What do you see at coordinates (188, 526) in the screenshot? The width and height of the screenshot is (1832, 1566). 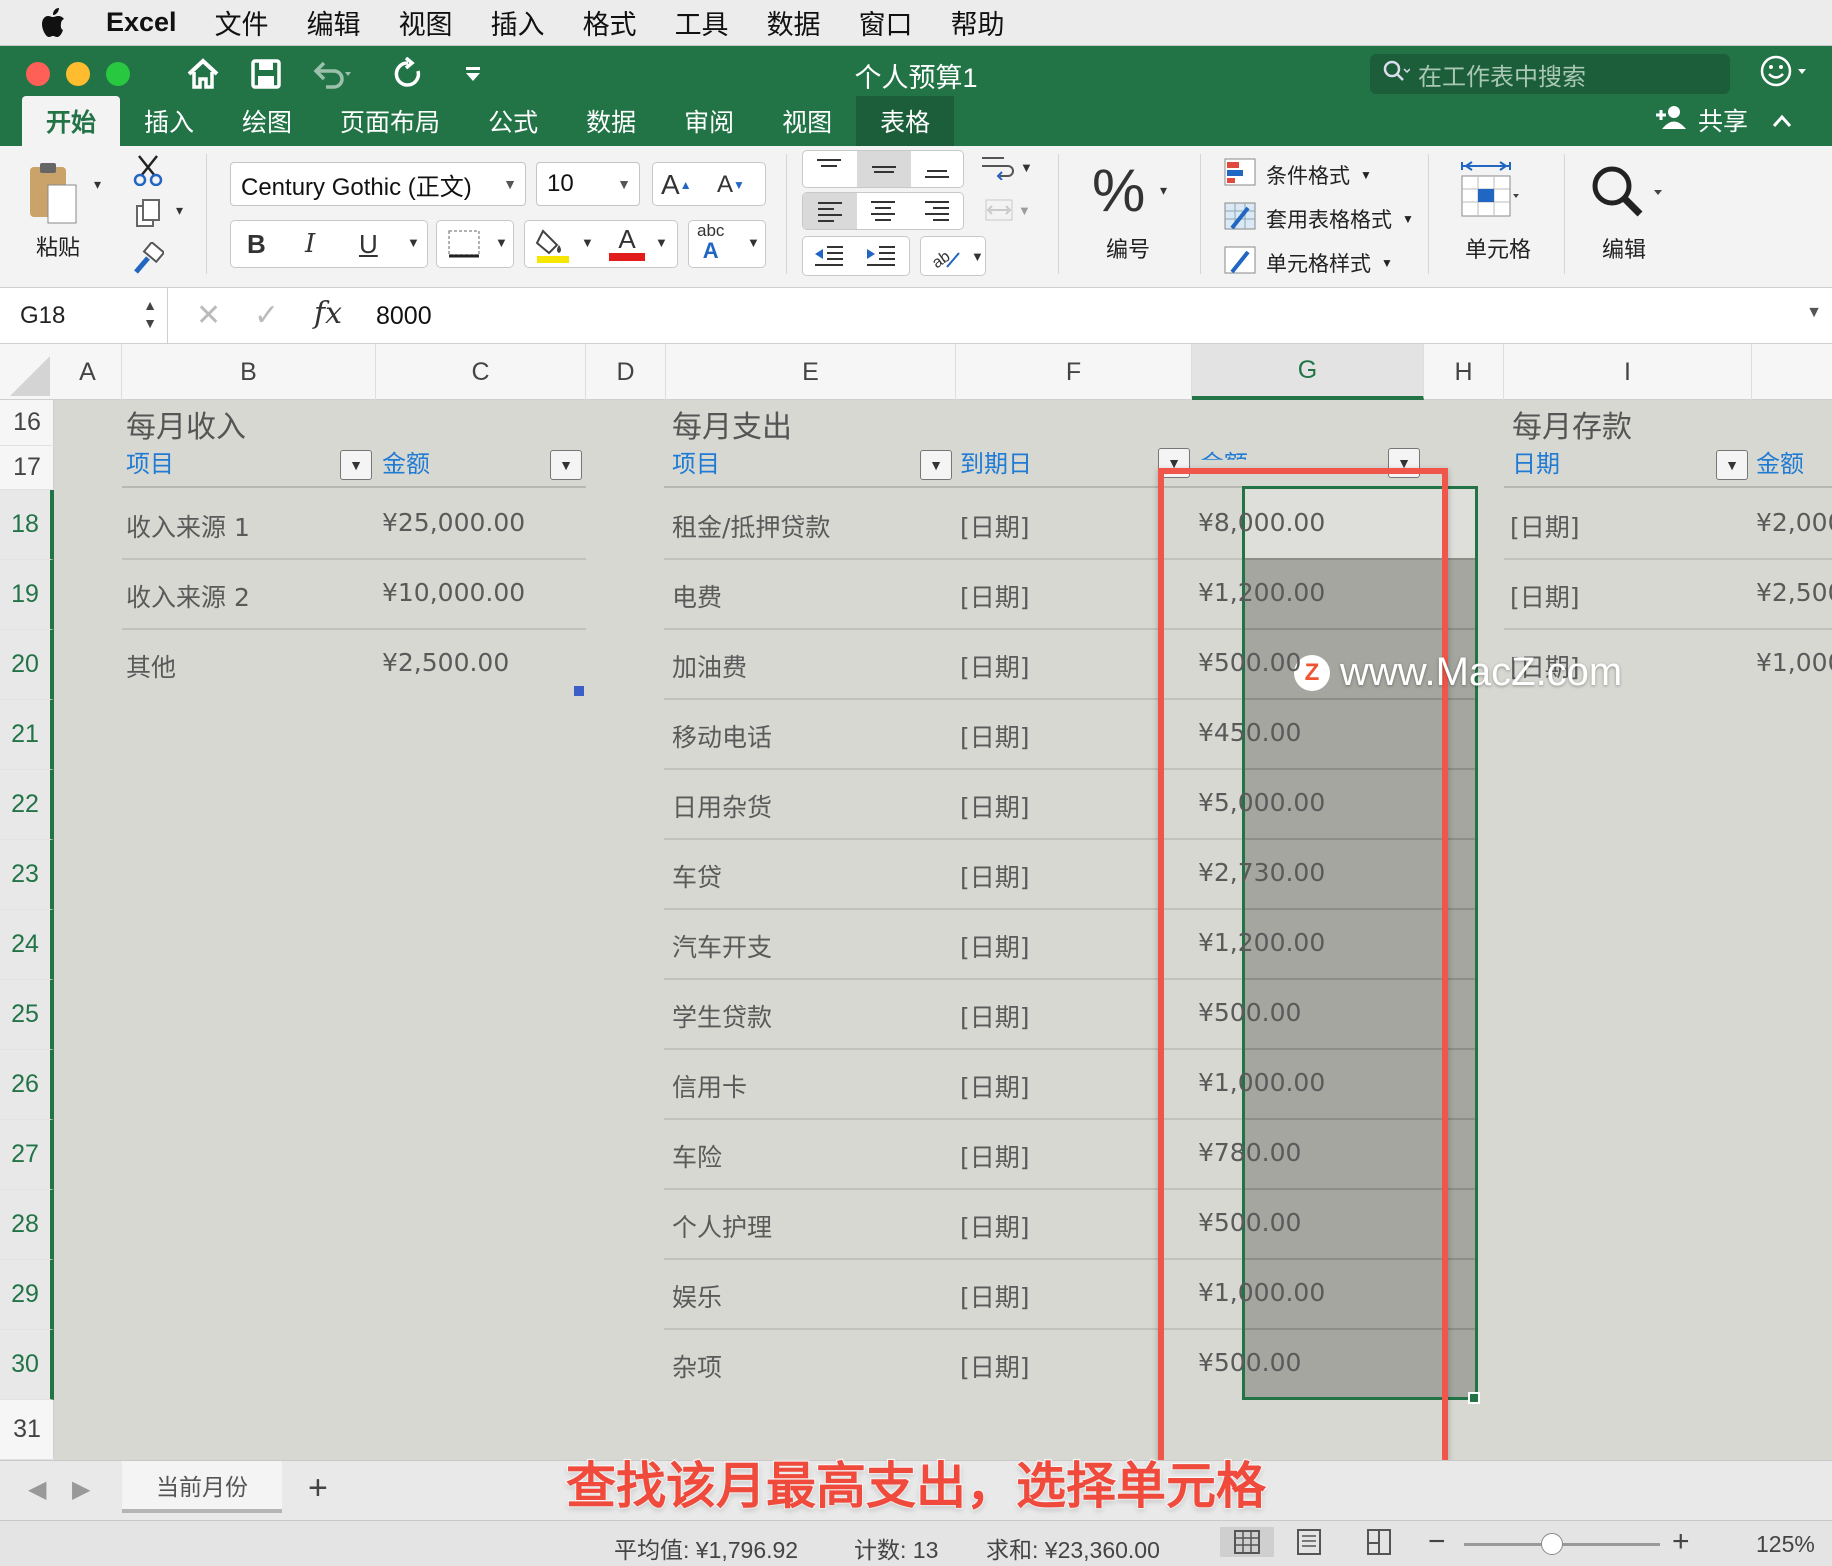 I see `income-item: 收入来源 1` at bounding box center [188, 526].